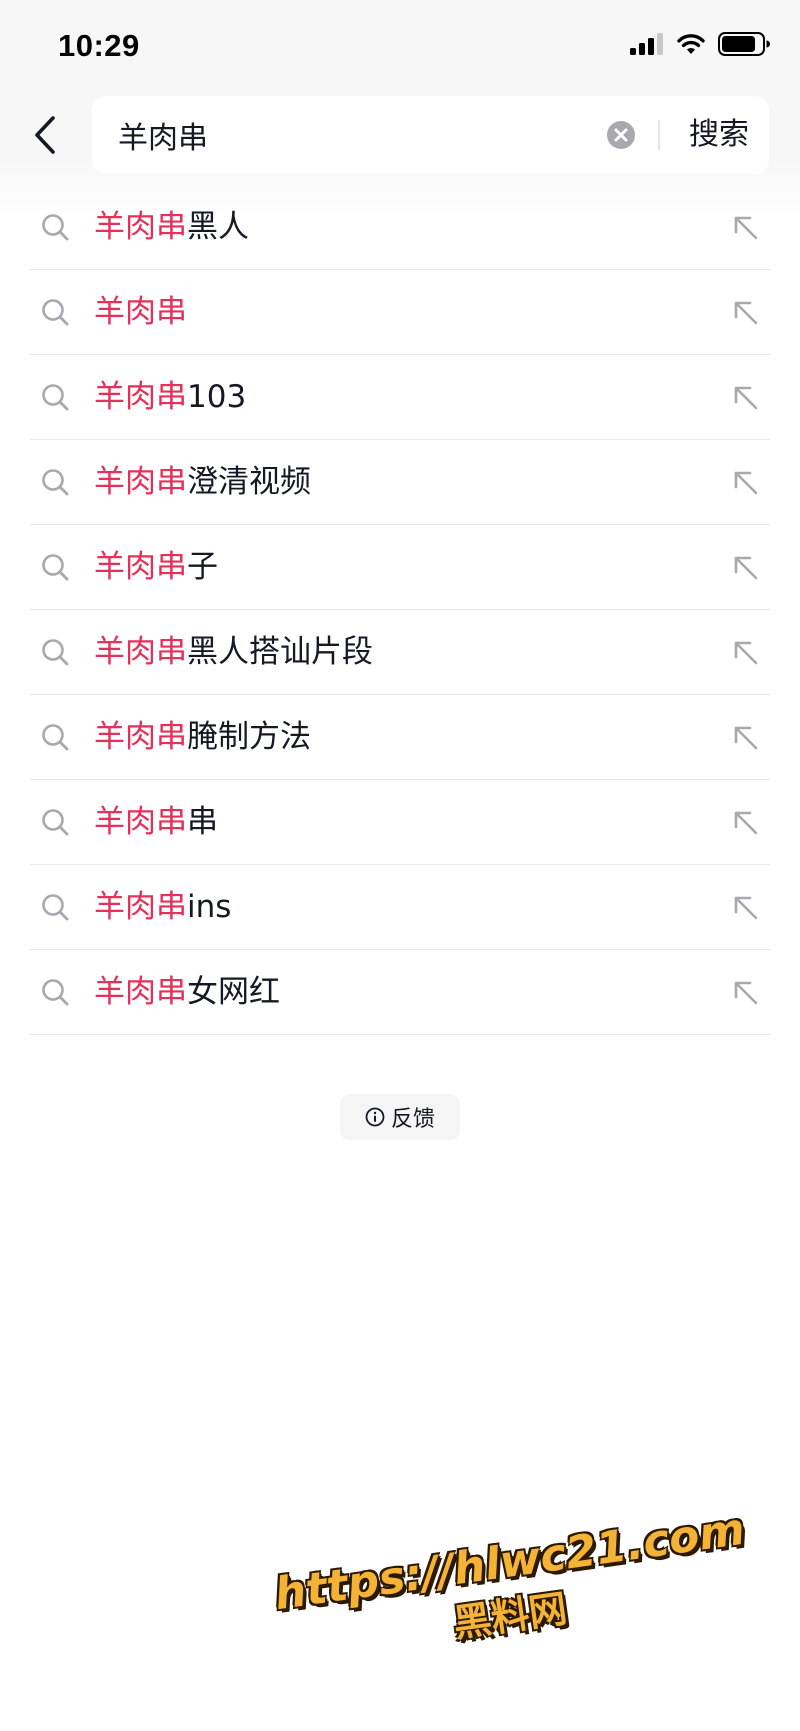  Describe the element at coordinates (400, 312) in the screenshot. I see `suggestion-item: 羊肉串` at that location.